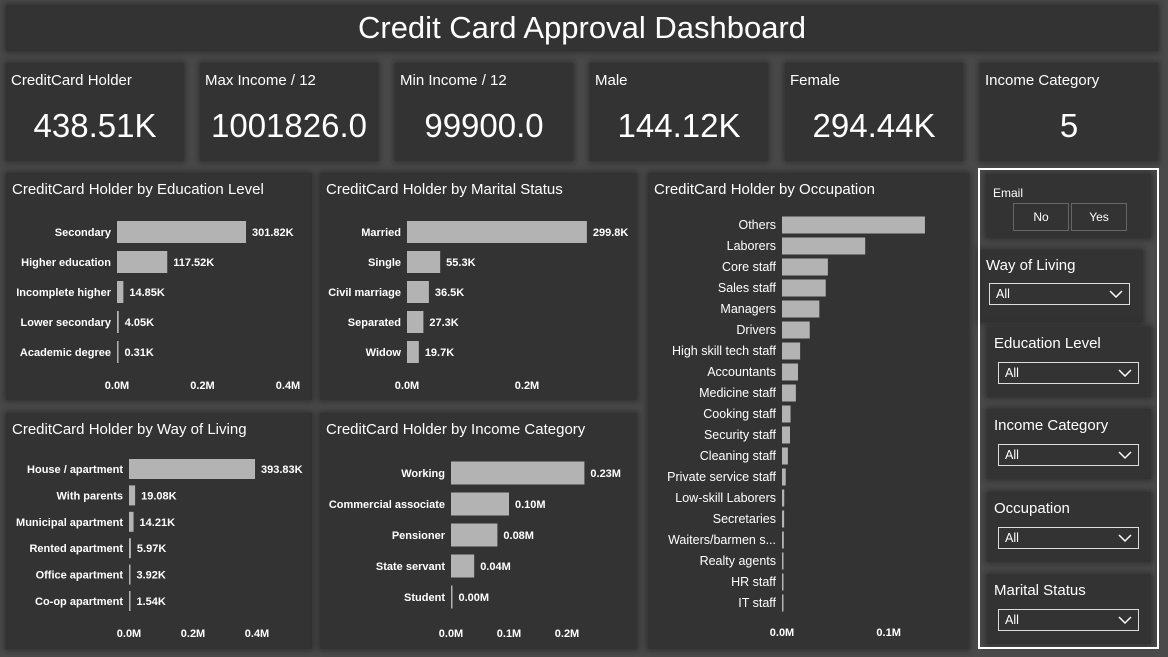  What do you see at coordinates (1069, 125) in the screenshot?
I see `kpi-value: 5` at bounding box center [1069, 125].